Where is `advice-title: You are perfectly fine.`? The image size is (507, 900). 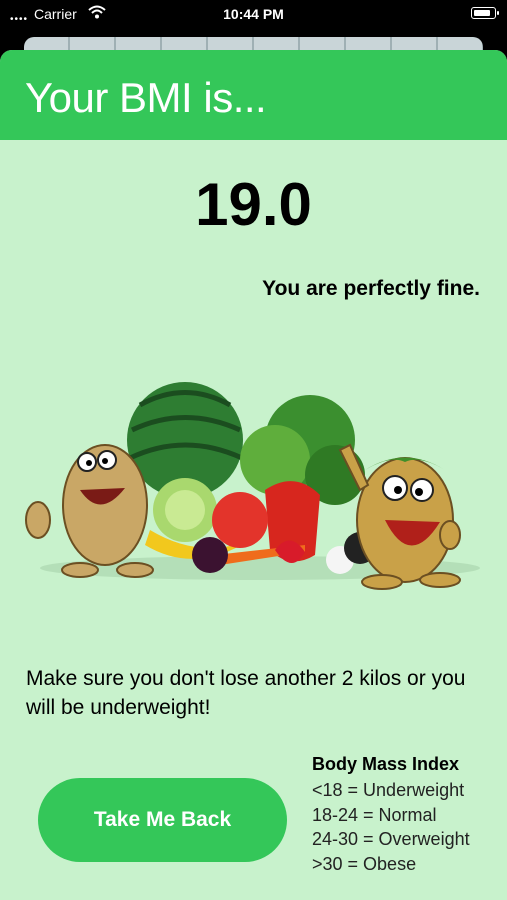 advice-title: You are perfectly fine. is located at coordinates (371, 288).